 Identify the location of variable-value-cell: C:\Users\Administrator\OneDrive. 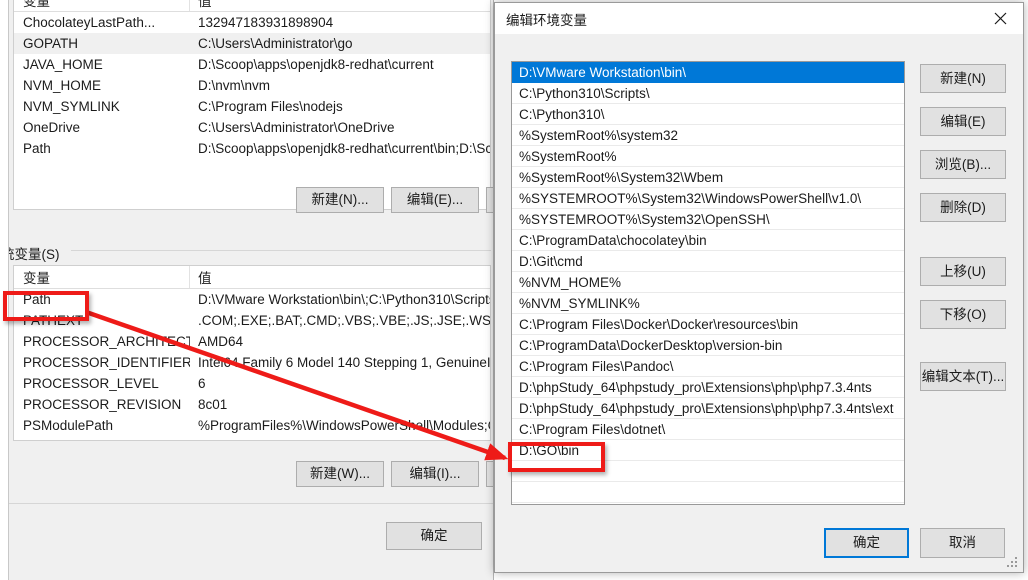
(296, 127).